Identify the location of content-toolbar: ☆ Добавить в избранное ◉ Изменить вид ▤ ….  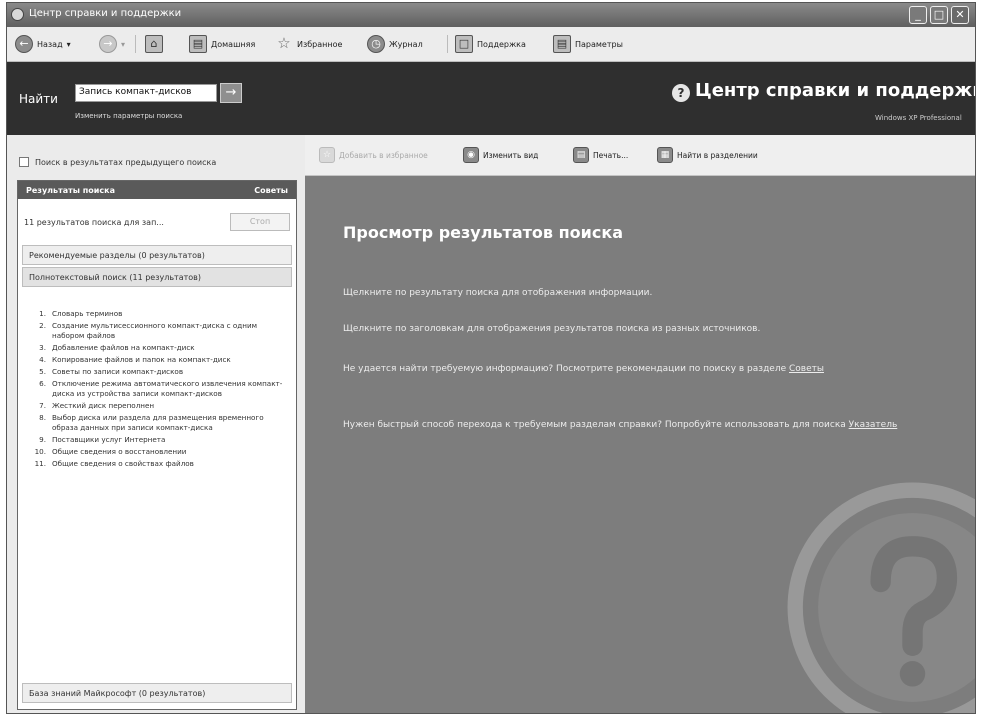
(640, 155).